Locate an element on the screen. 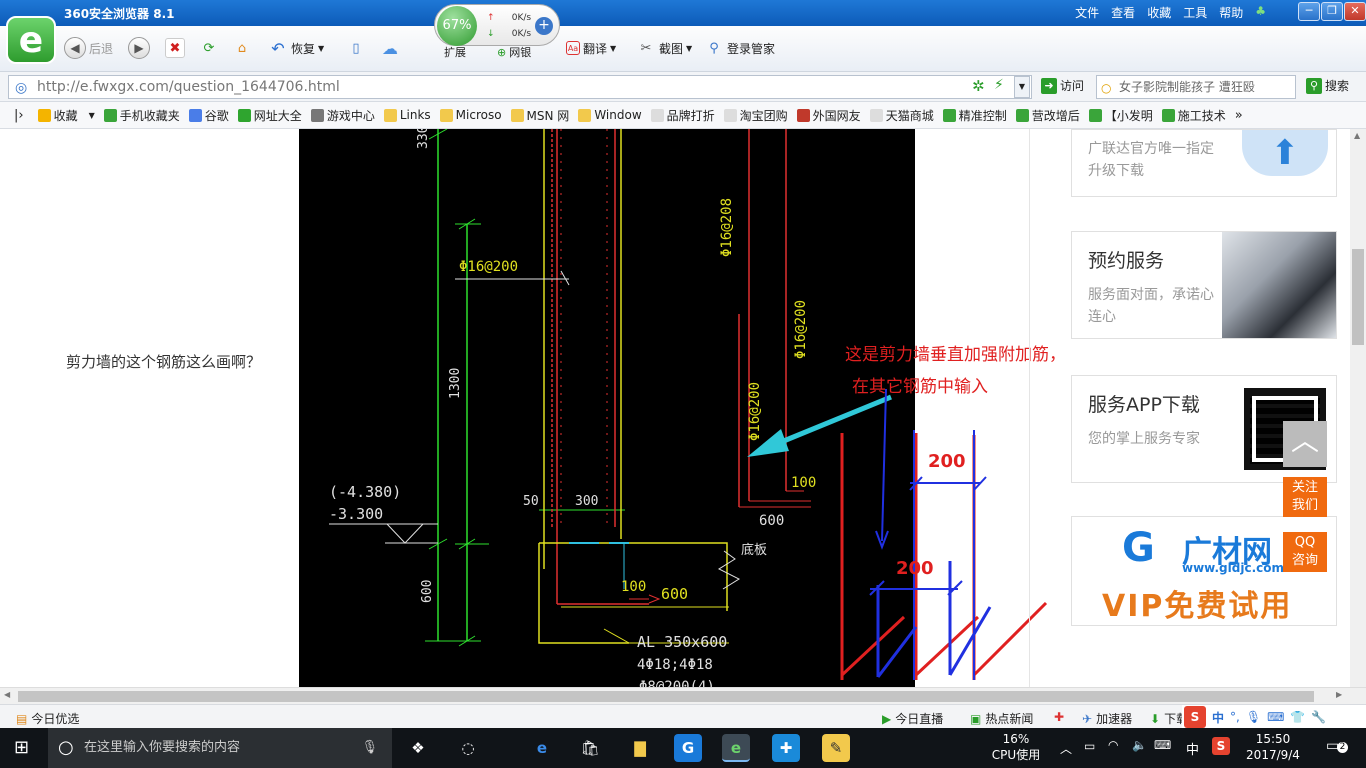 The image size is (1366, 768). accelerator-button: ✈ 加速器 is located at coordinates (1107, 718).